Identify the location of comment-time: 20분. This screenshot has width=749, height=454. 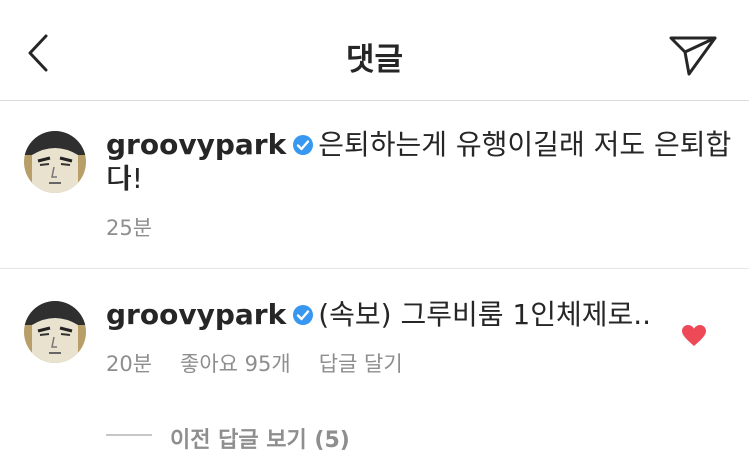
(129, 364).